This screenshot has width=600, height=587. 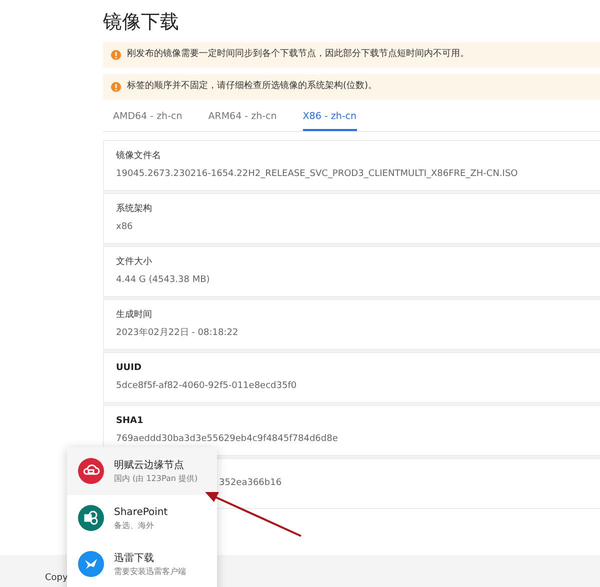 What do you see at coordinates (227, 439) in the screenshot?
I see `detail-value: 769aeddd30ba3d3e55629eb4c9f4845f784d6d8e` at bounding box center [227, 439].